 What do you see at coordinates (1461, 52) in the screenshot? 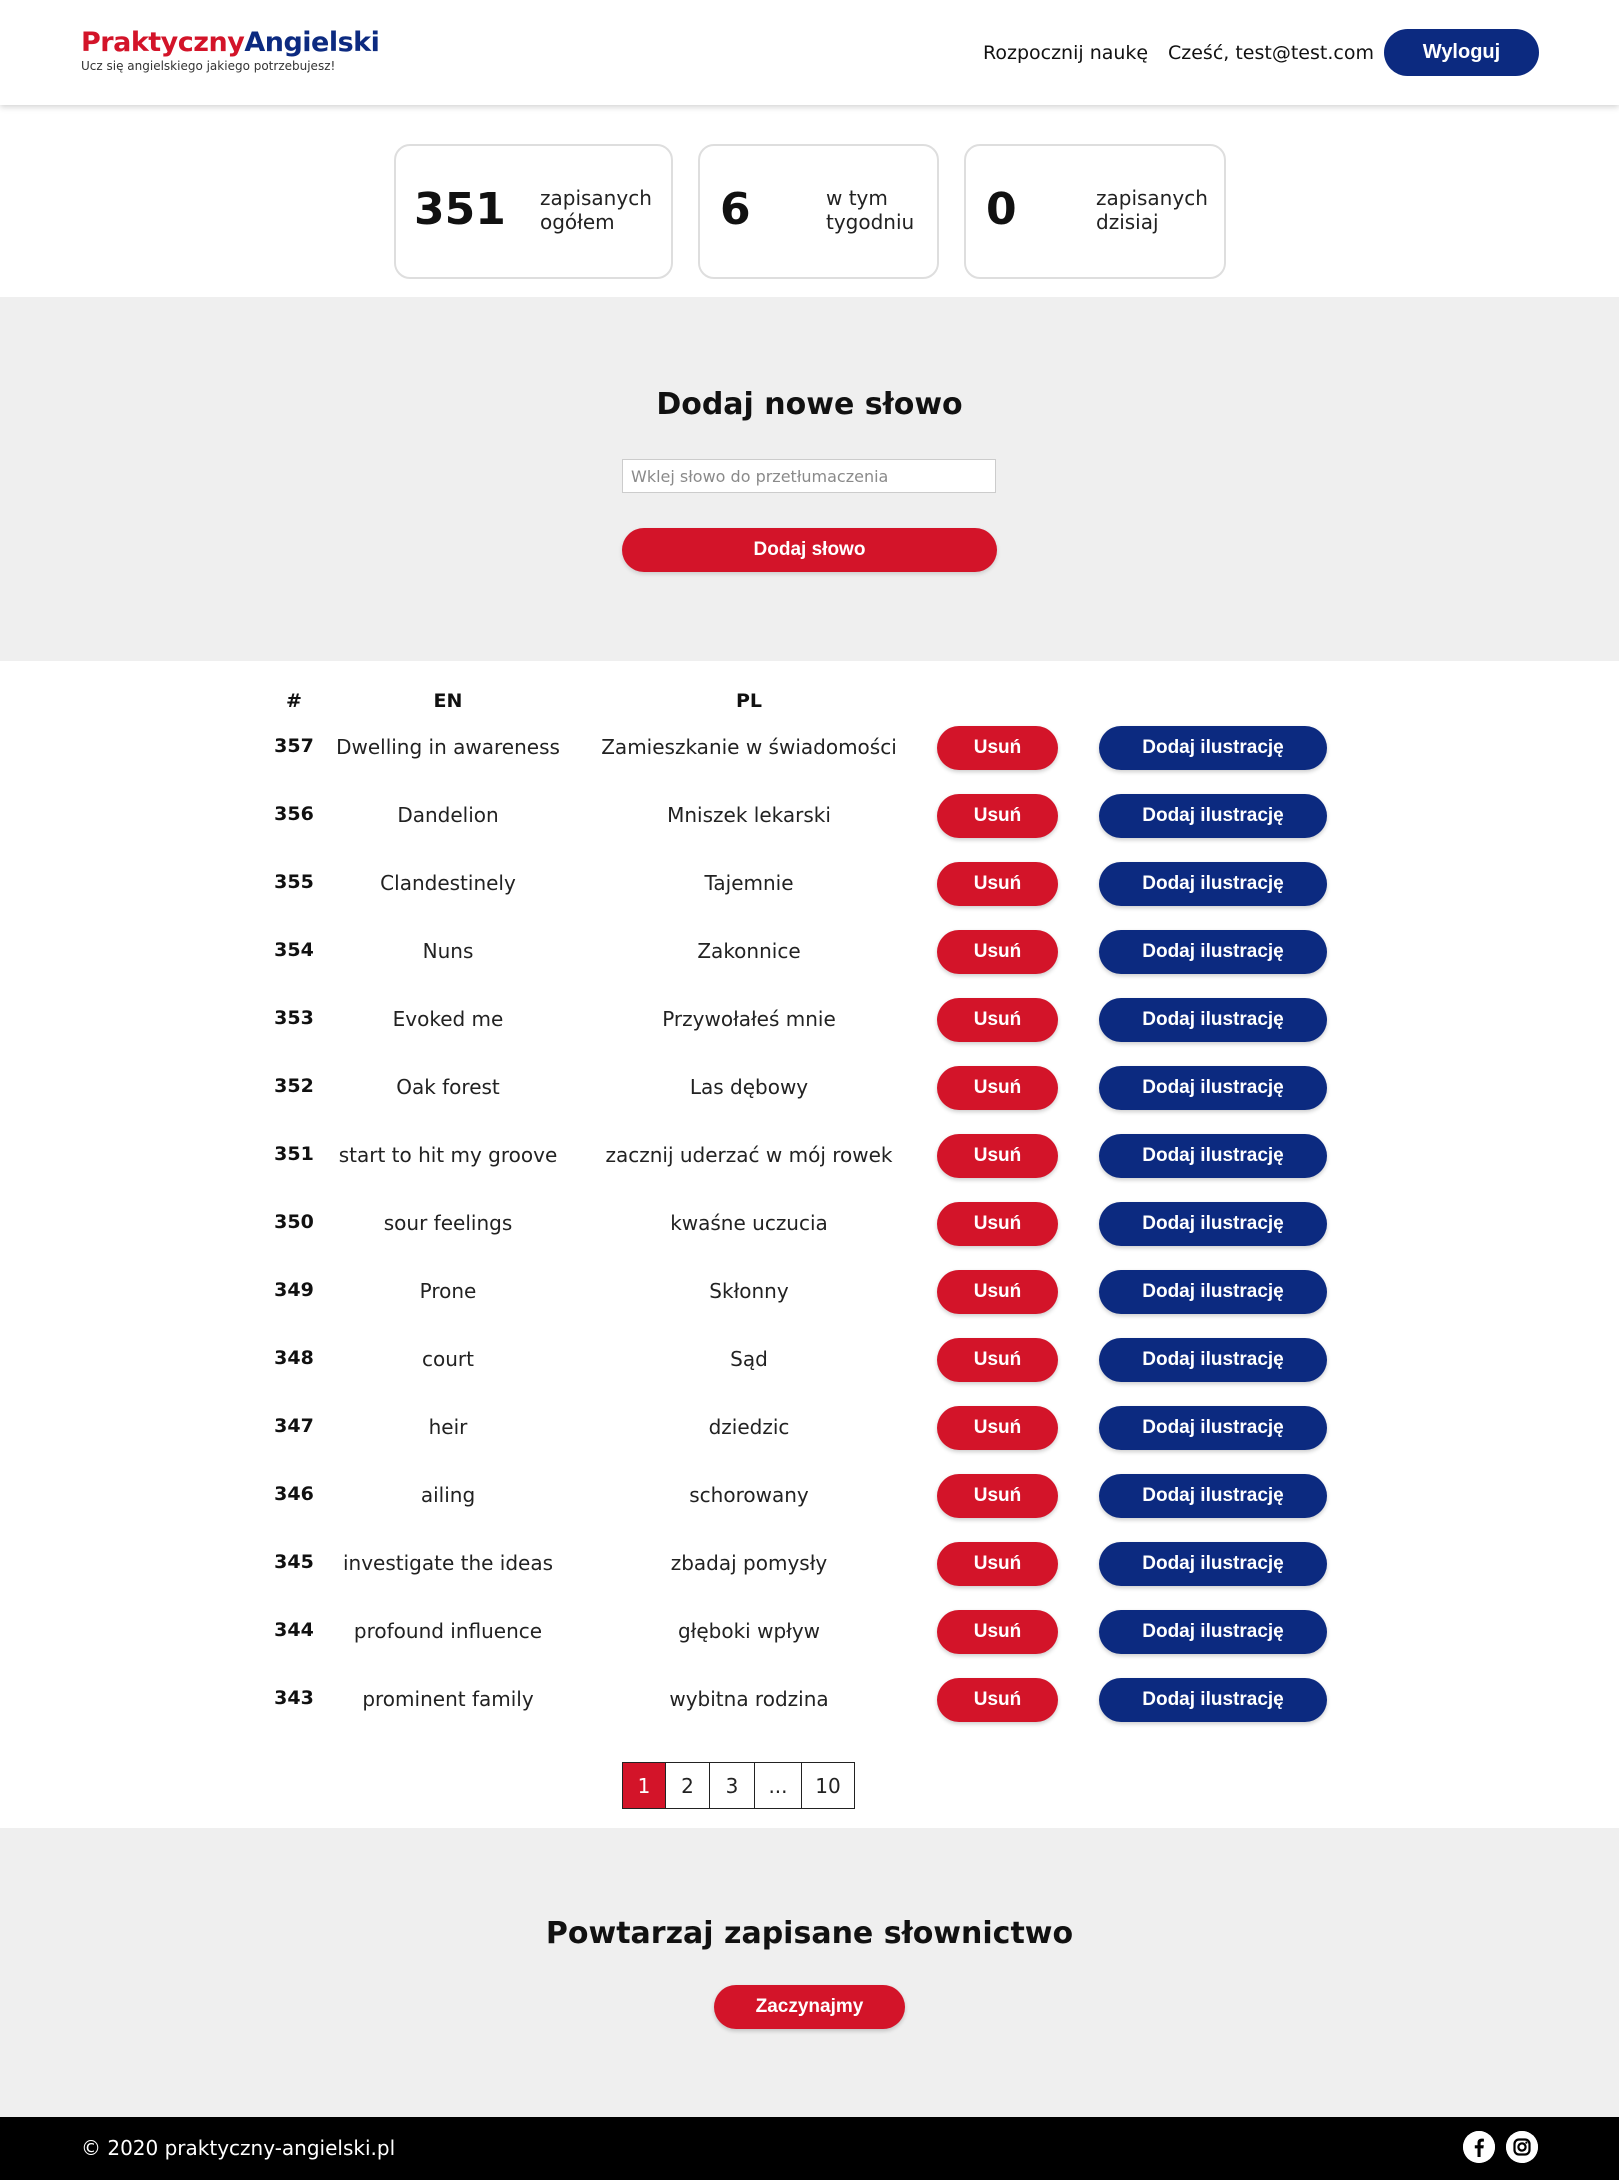
I see `logout-button: Wyloguj` at bounding box center [1461, 52].